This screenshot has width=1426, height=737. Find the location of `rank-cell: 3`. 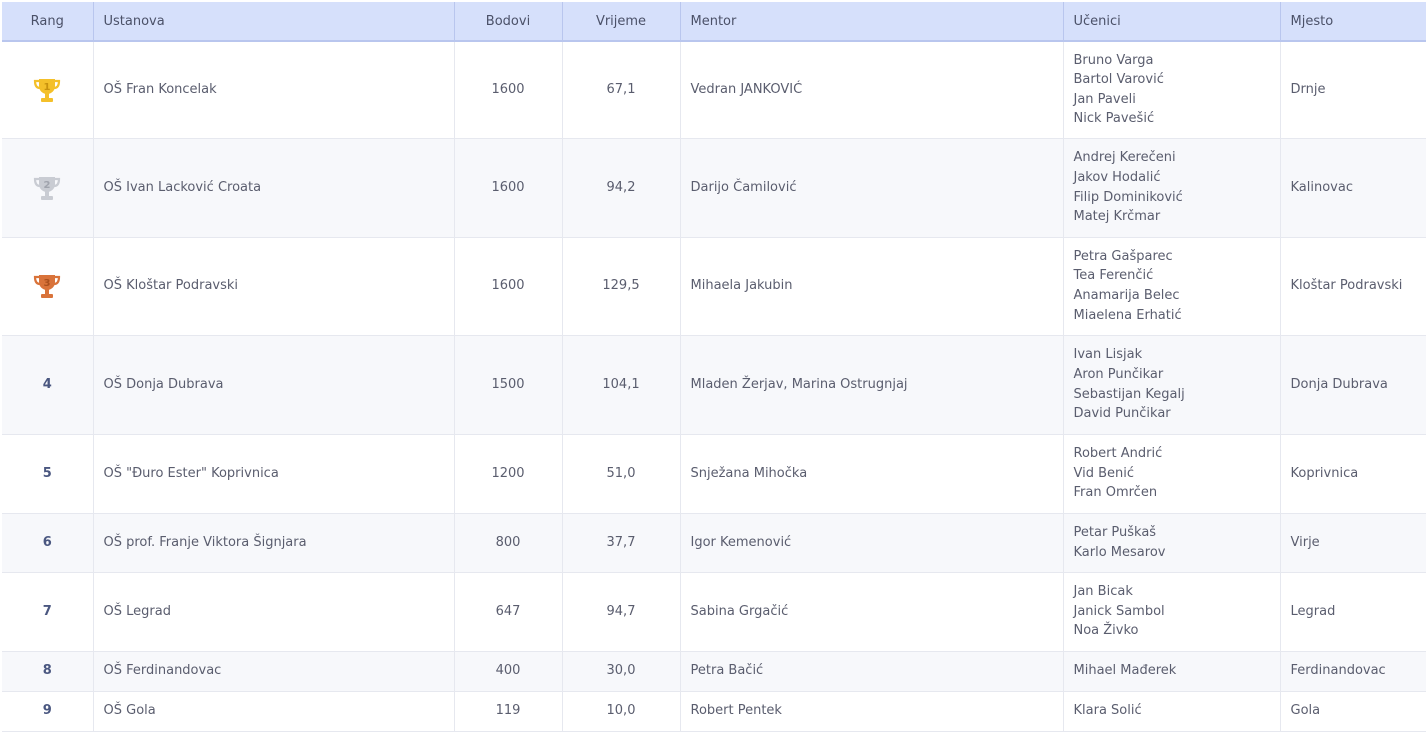

rank-cell: 3 is located at coordinates (48, 286).